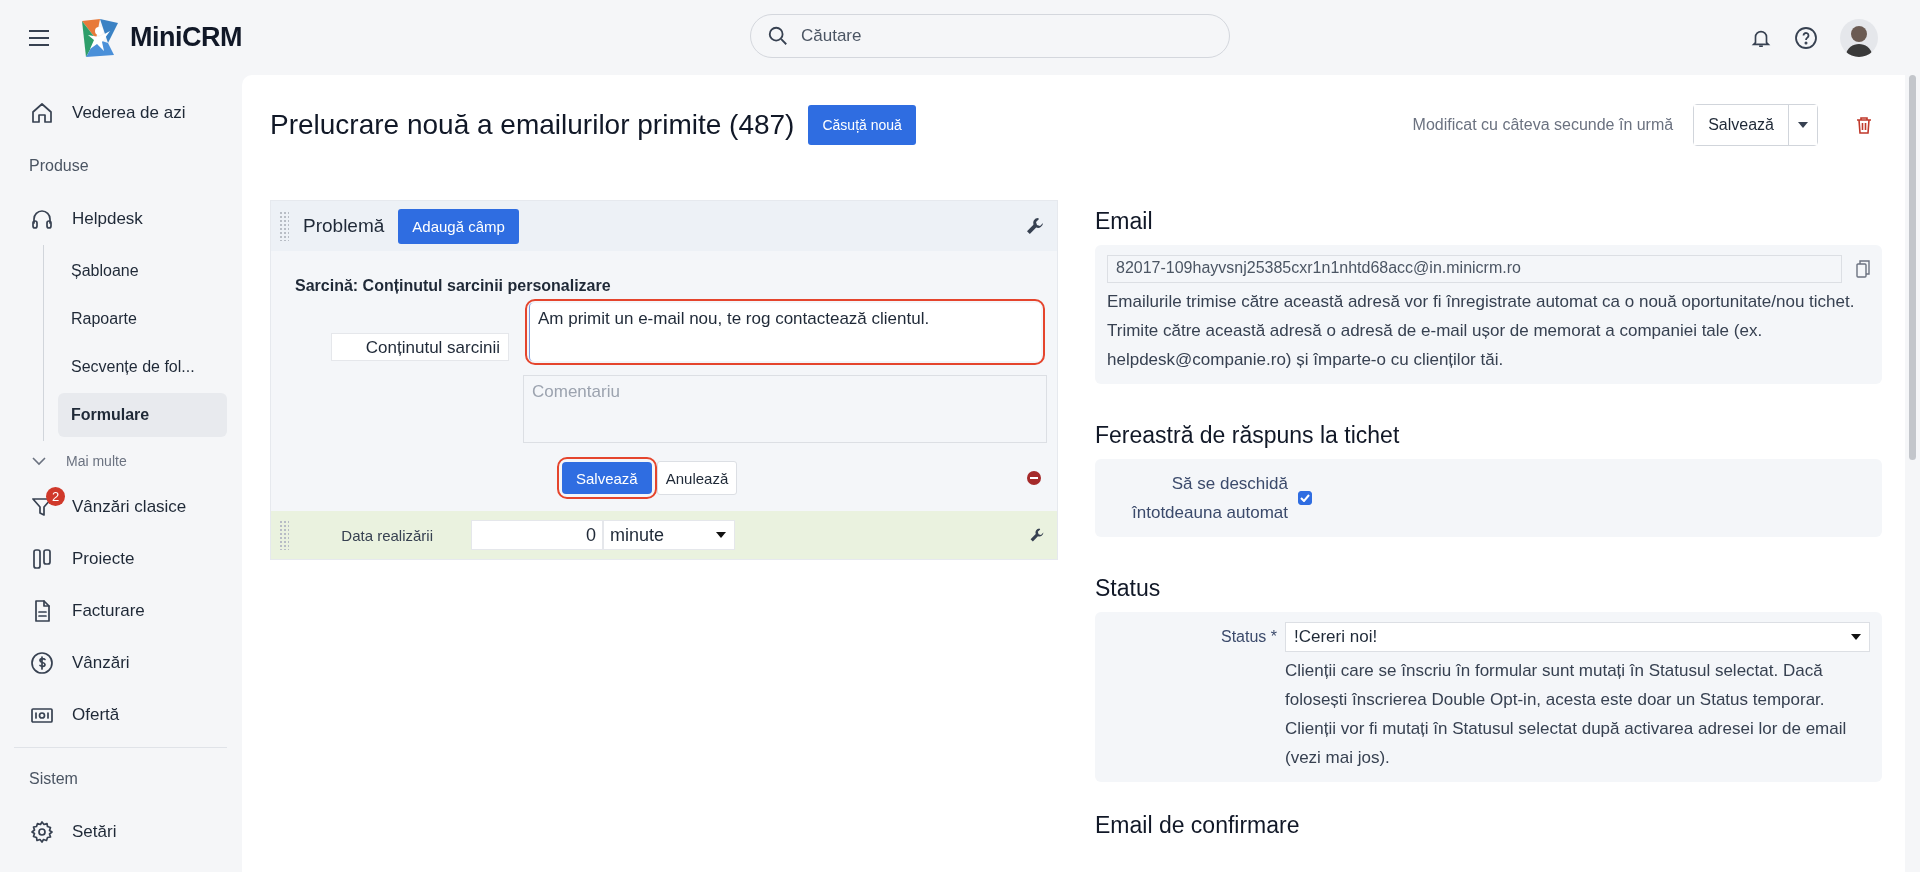 The width and height of the screenshot is (1920, 872). I want to click on help-text: Clienții care se înscriu în formular sunt mutați în Statusul selectat. Dacă folosești înscrierea Double Opt-in, acesta este doar un Status temporar. Clienții vor fi mutați în Statusul selectat după activarea adresei lor de email (vezi mai jos)., so click(1566, 714).